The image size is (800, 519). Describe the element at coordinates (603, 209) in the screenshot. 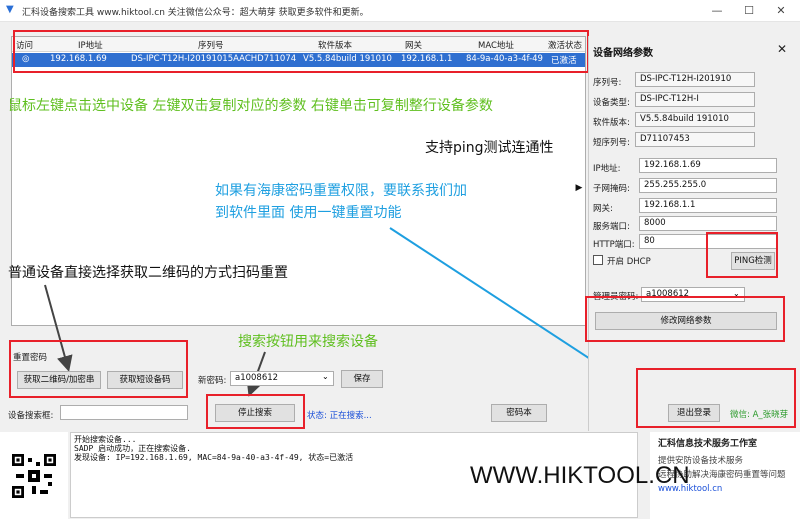

I see `gateway-label: 网关:` at that location.